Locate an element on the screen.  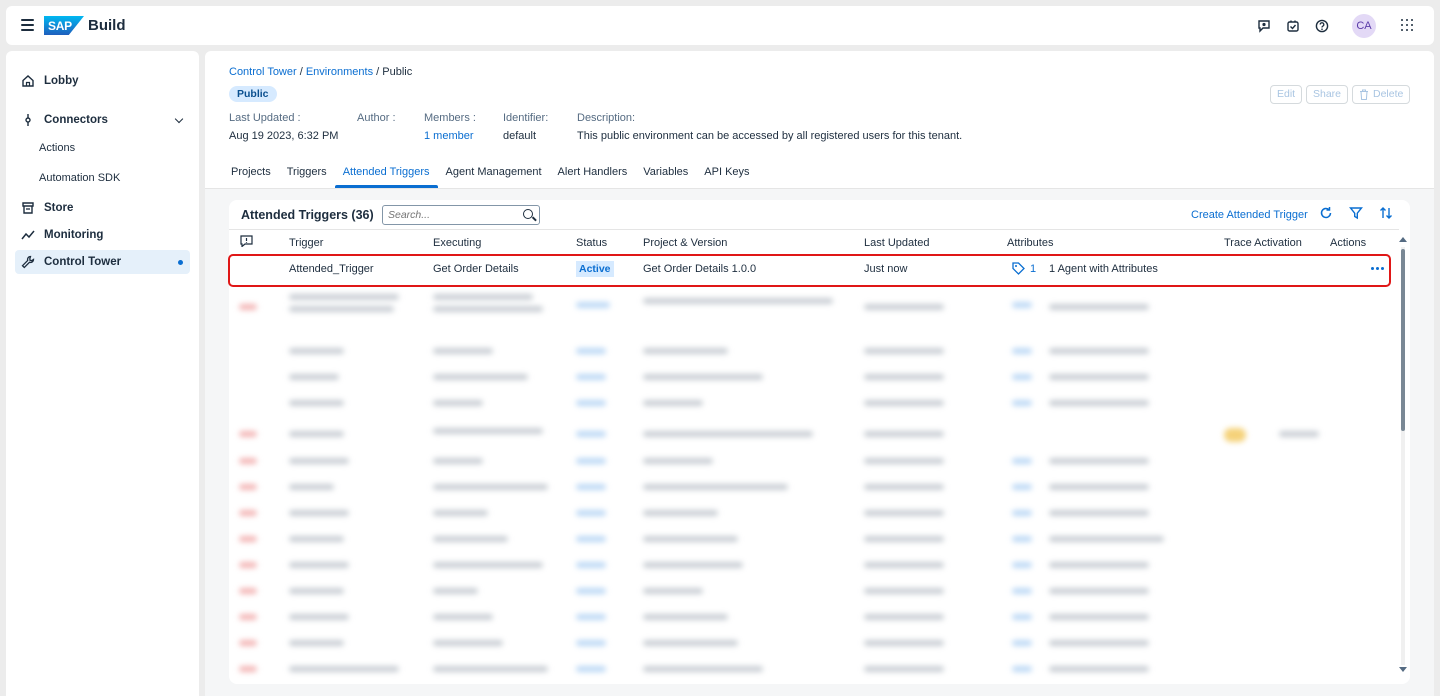
product-switch-icon is located at coordinates (1407, 25).